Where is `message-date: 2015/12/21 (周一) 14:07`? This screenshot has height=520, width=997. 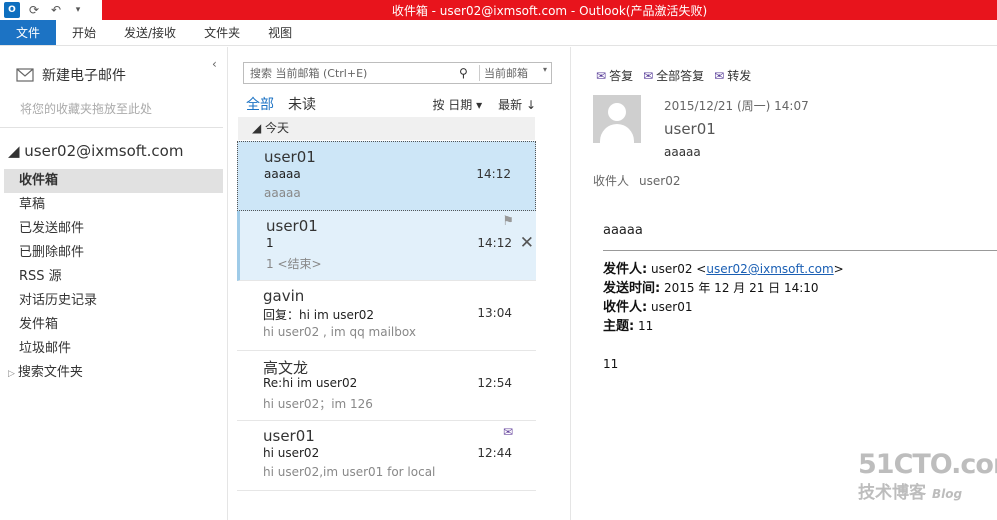
message-date: 2015/12/21 (周一) 14:07 is located at coordinates (736, 106).